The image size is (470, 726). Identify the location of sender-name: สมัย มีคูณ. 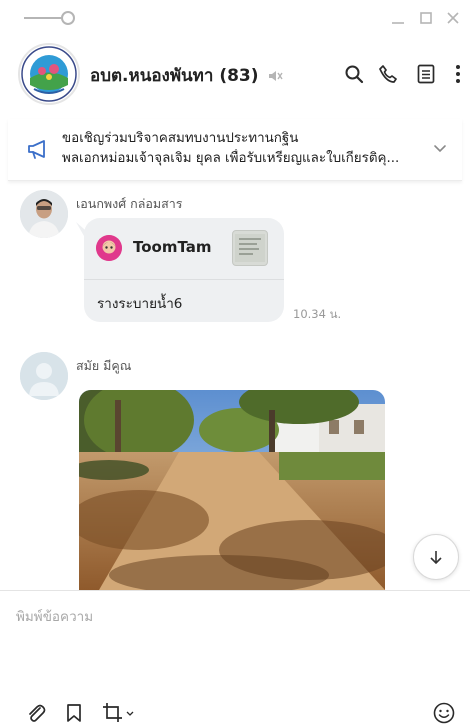
(104, 365).